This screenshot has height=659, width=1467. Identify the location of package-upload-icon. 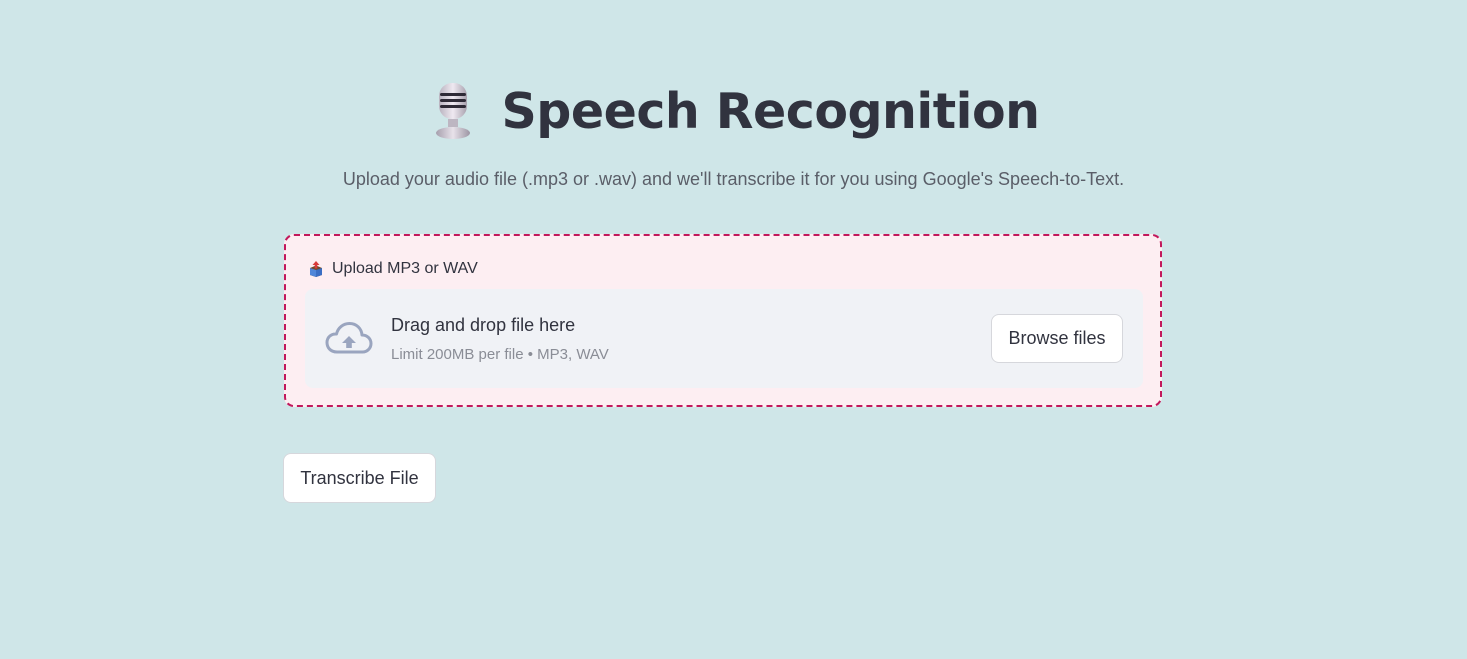
(316, 269).